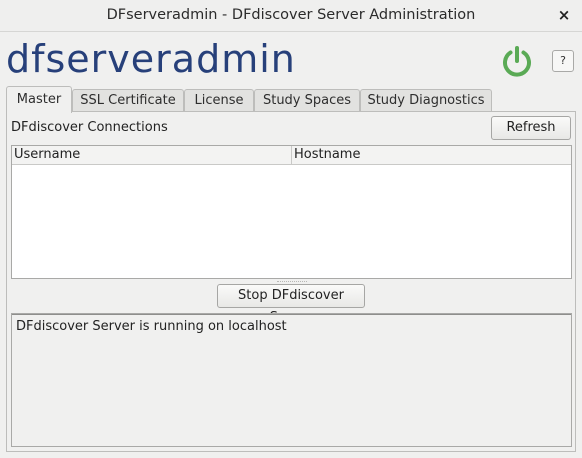 The image size is (582, 458). I want to click on power-icon, so click(517, 61).